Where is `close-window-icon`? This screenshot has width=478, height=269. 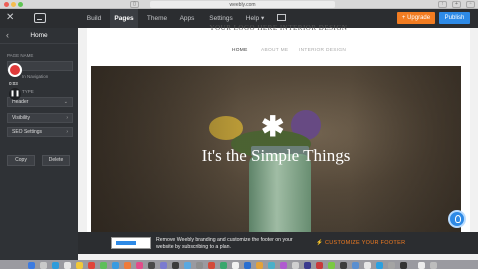
close-window-icon is located at coordinates (6, 4).